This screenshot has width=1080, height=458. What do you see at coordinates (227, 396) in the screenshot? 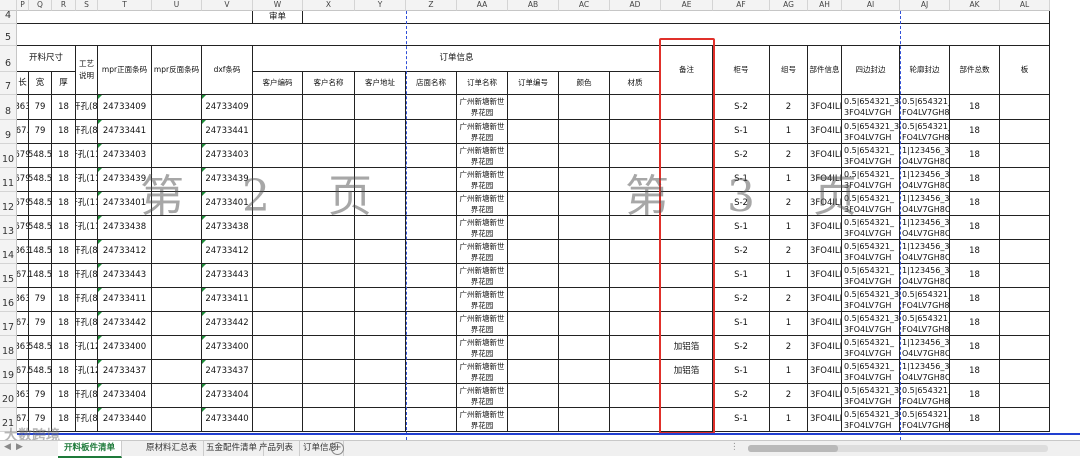
I see `data-cell: 24733404` at bounding box center [227, 396].